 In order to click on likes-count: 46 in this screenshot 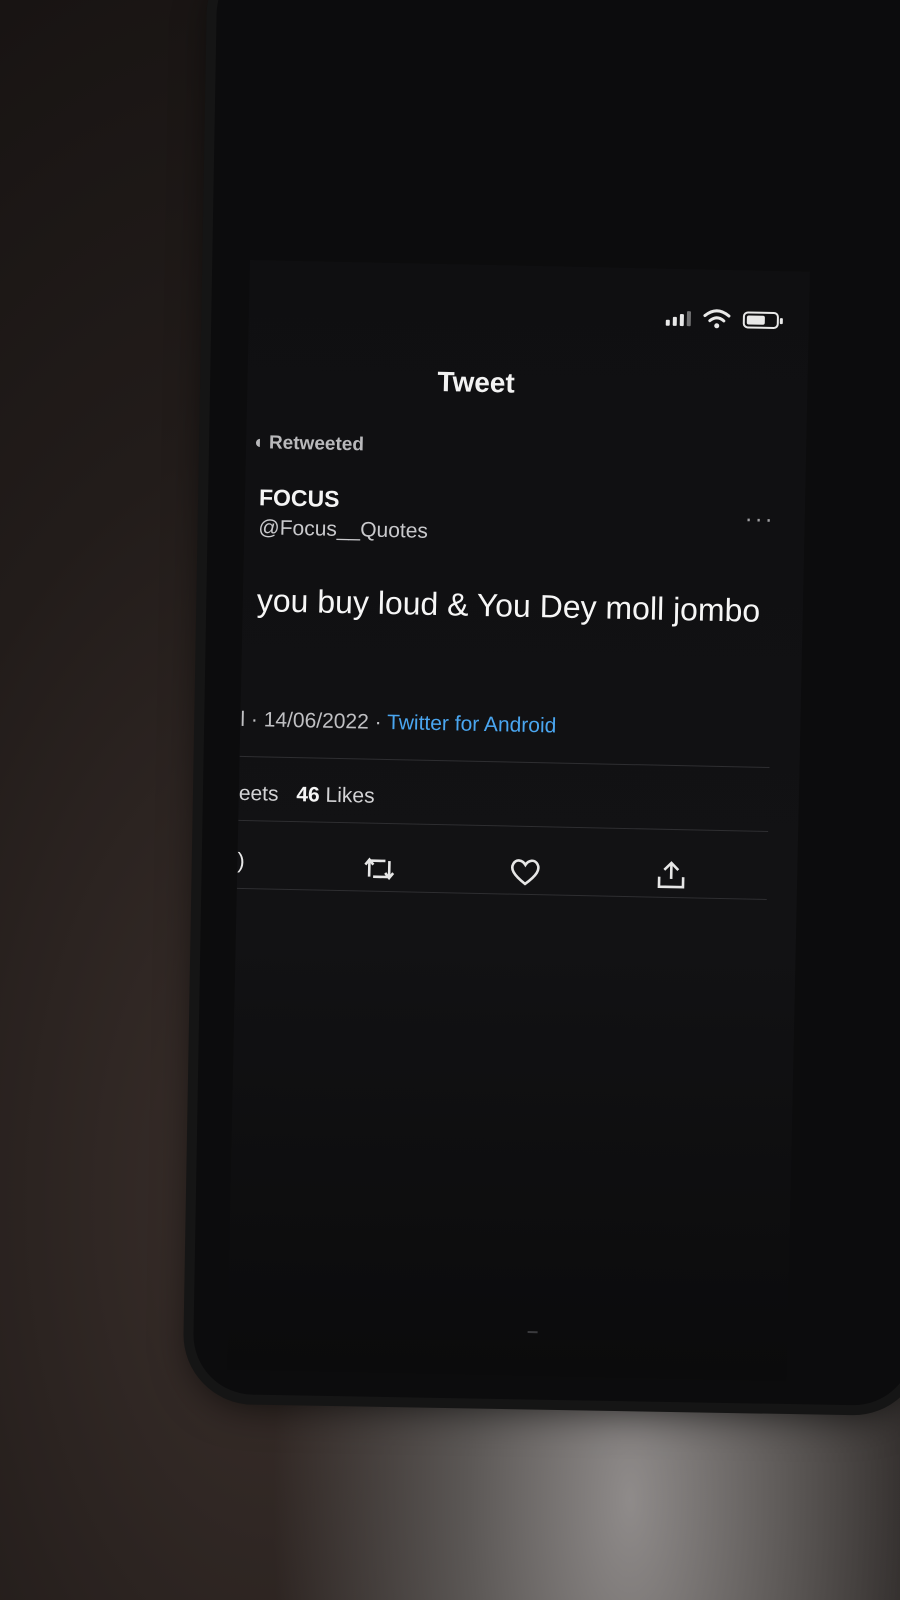, I will do `click(308, 794)`.